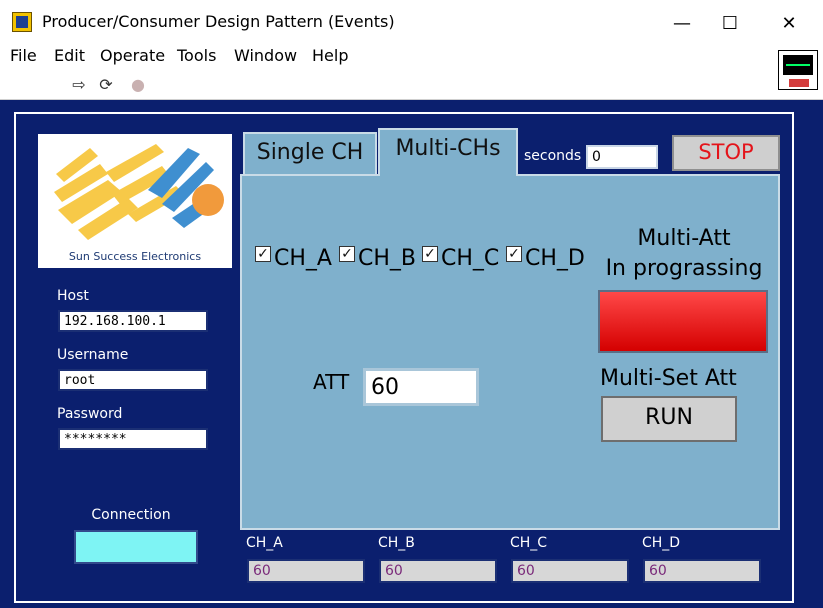  Describe the element at coordinates (131, 515) in the screenshot. I see `connection-label: Connection` at that location.